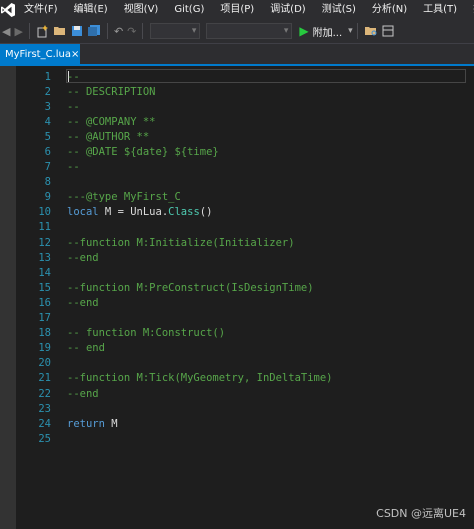  Describe the element at coordinates (245, 76) in the screenshot. I see `code-line: 1 --` at that location.